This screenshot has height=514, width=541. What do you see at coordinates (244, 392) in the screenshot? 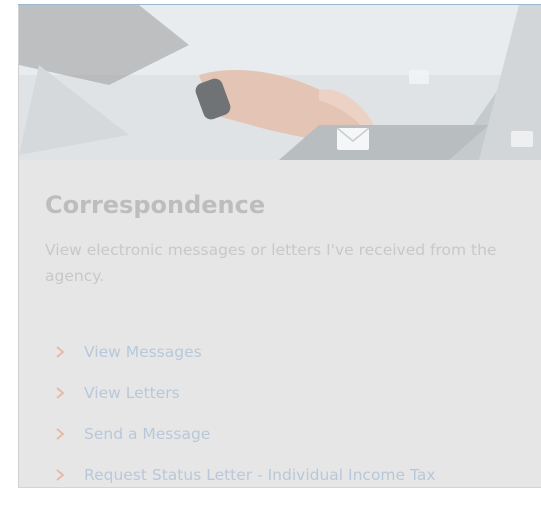
I see `link-view-letters: View Letters` at bounding box center [244, 392].